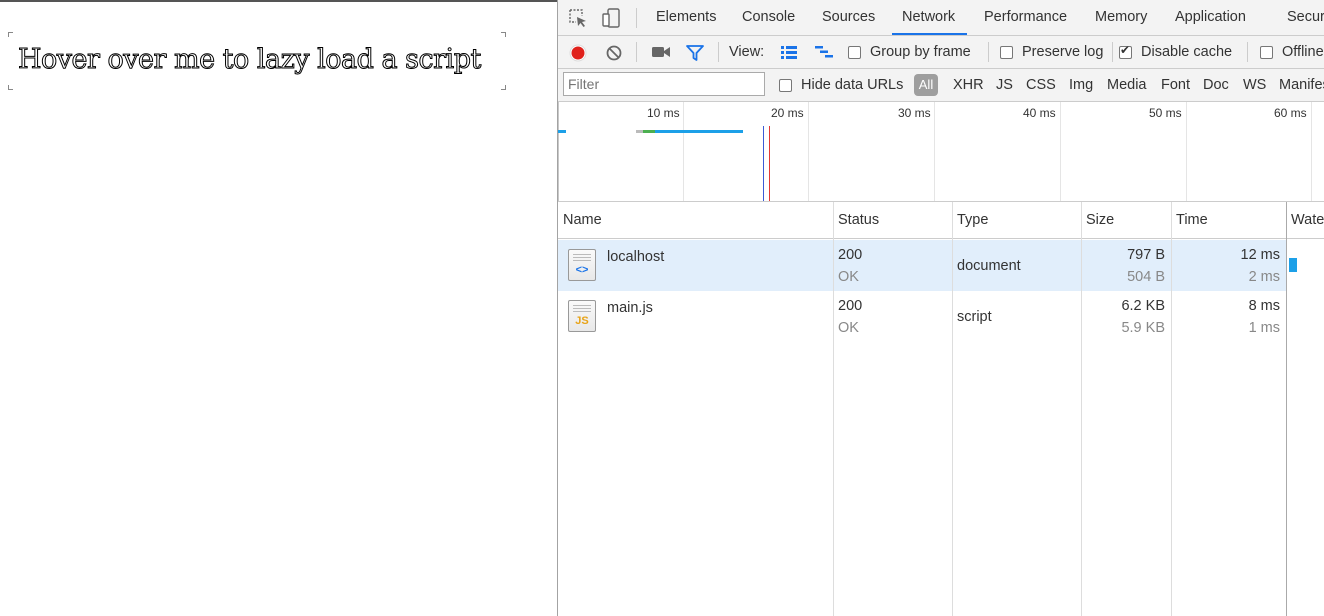  I want to click on dom-content-loaded-marker, so click(763, 163).